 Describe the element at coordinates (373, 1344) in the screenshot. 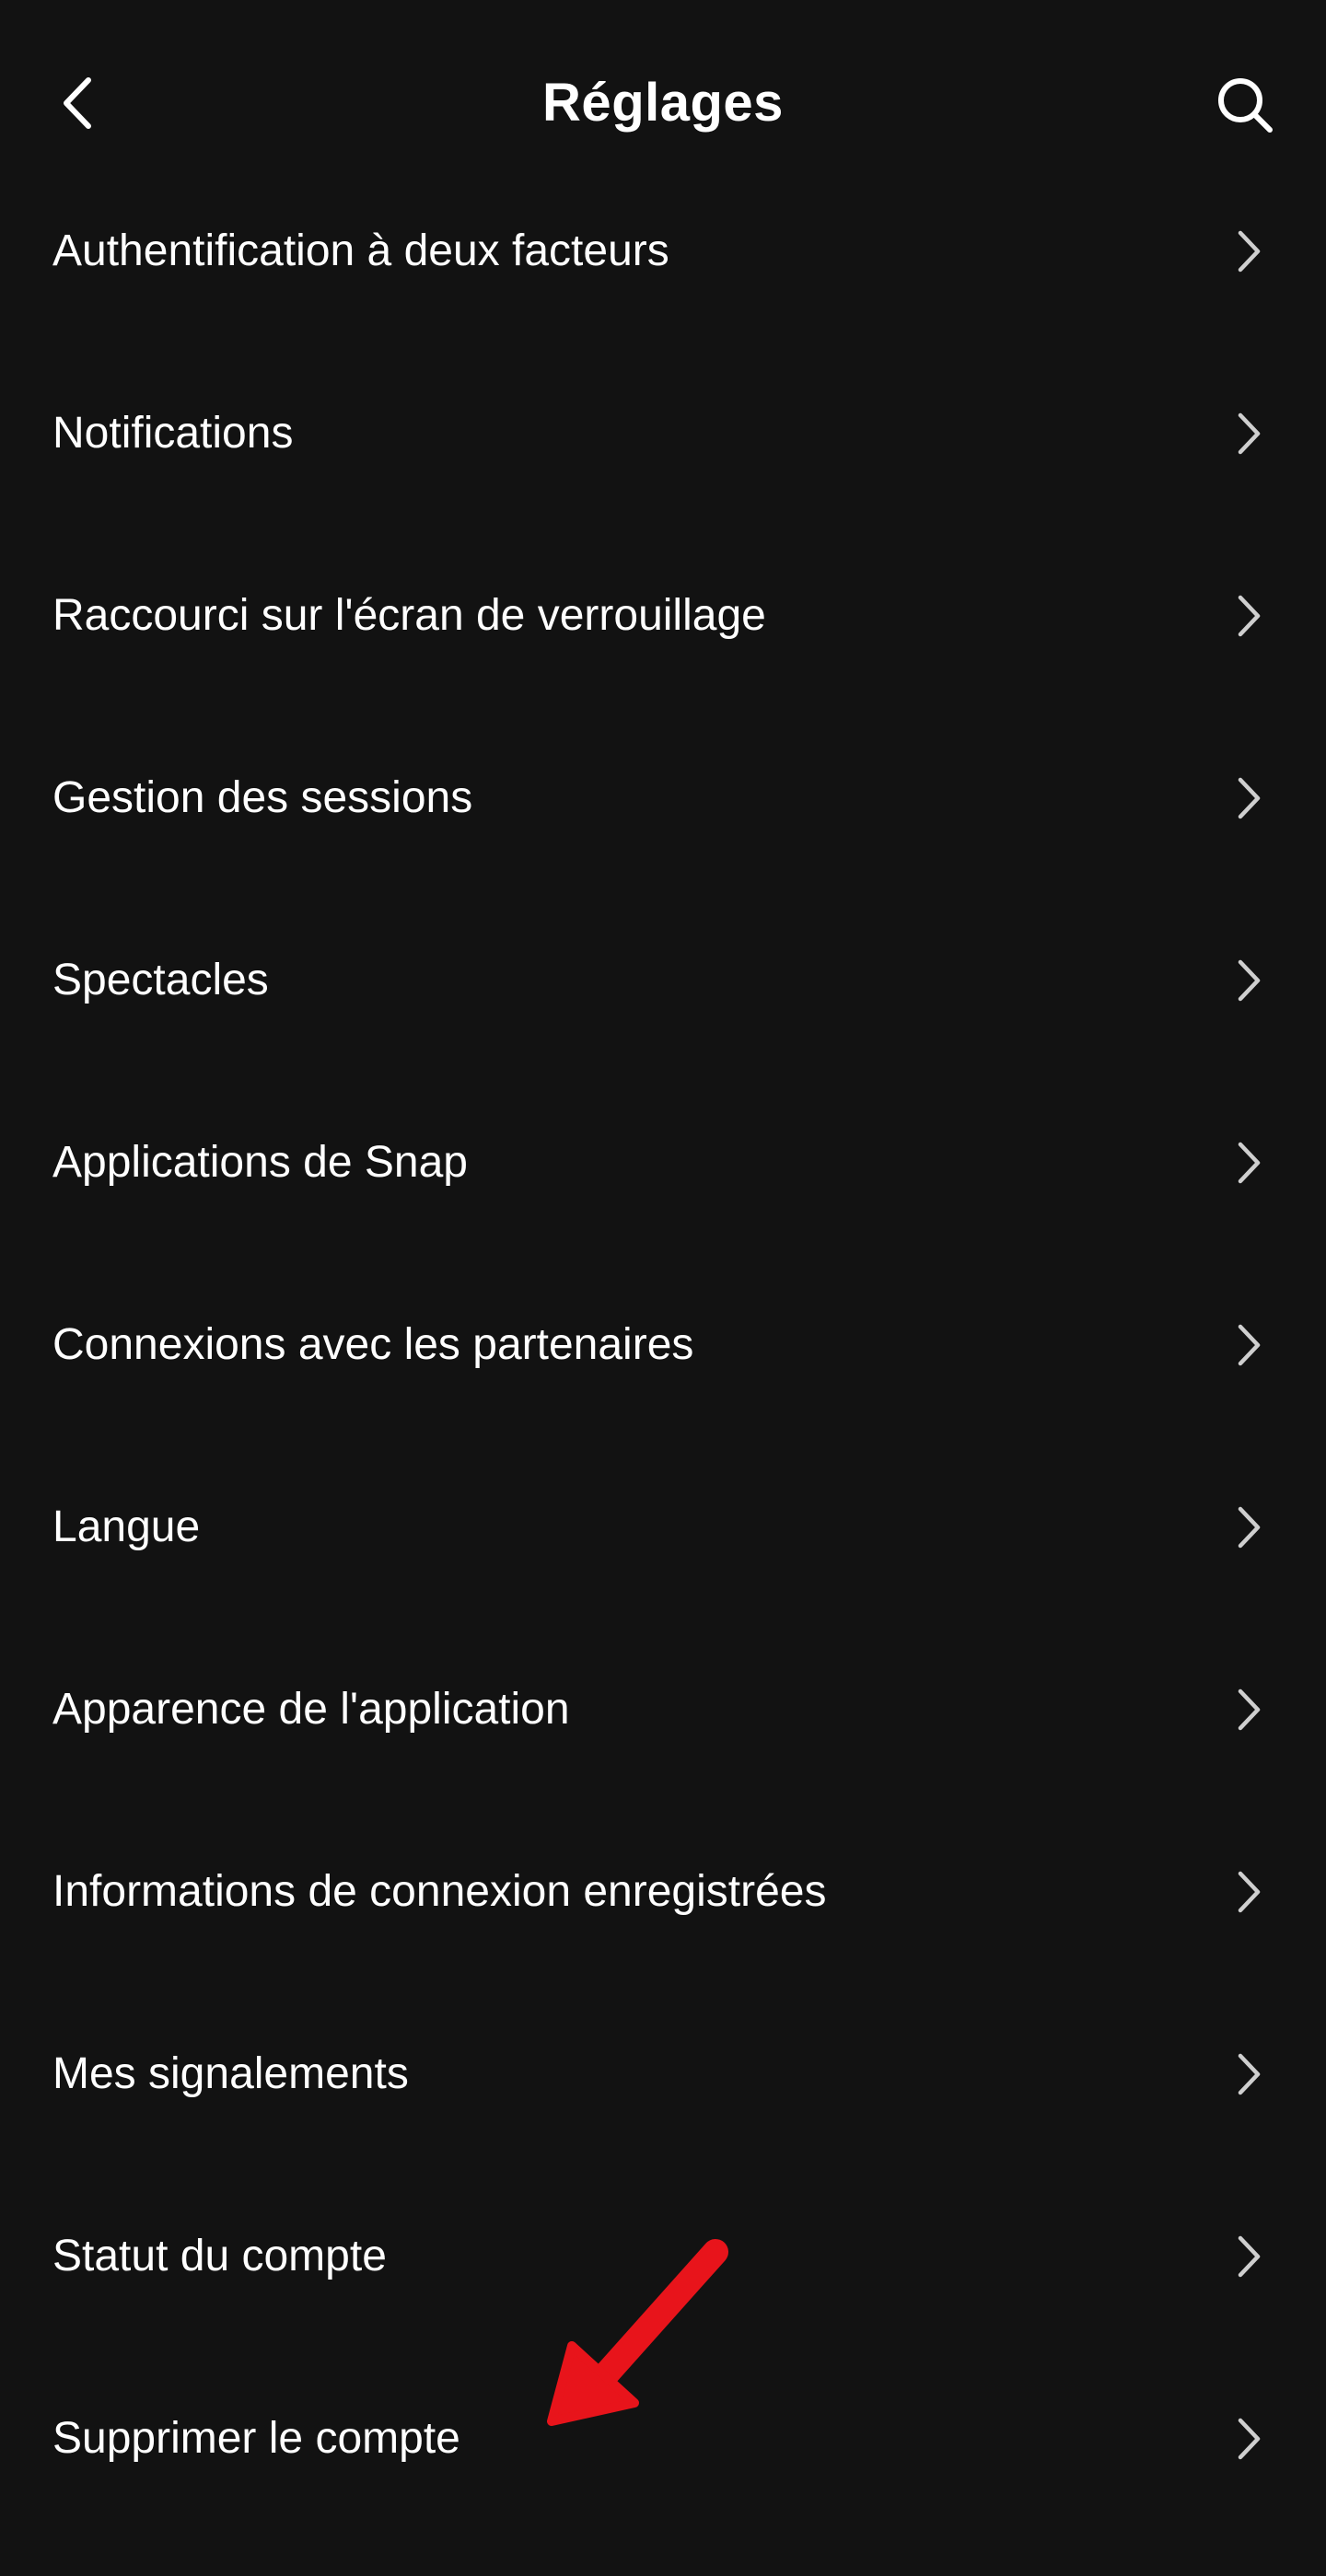

I see `settings-item-label: Connexions avec les partenaires` at that location.